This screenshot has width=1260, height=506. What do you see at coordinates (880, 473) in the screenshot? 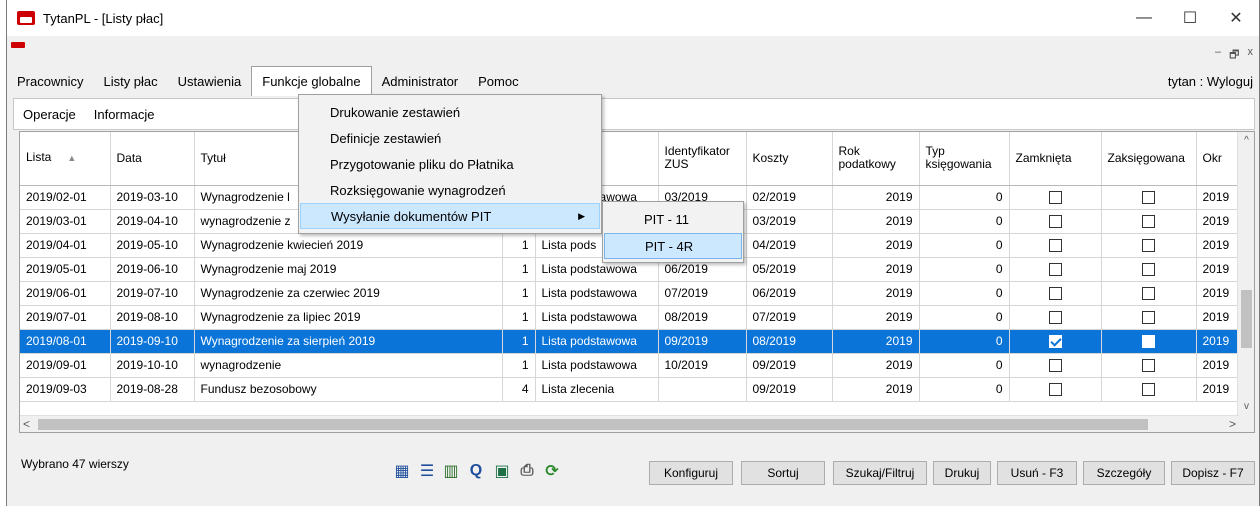
I see `search-filter-button: Szukaj/Filtruj` at bounding box center [880, 473].